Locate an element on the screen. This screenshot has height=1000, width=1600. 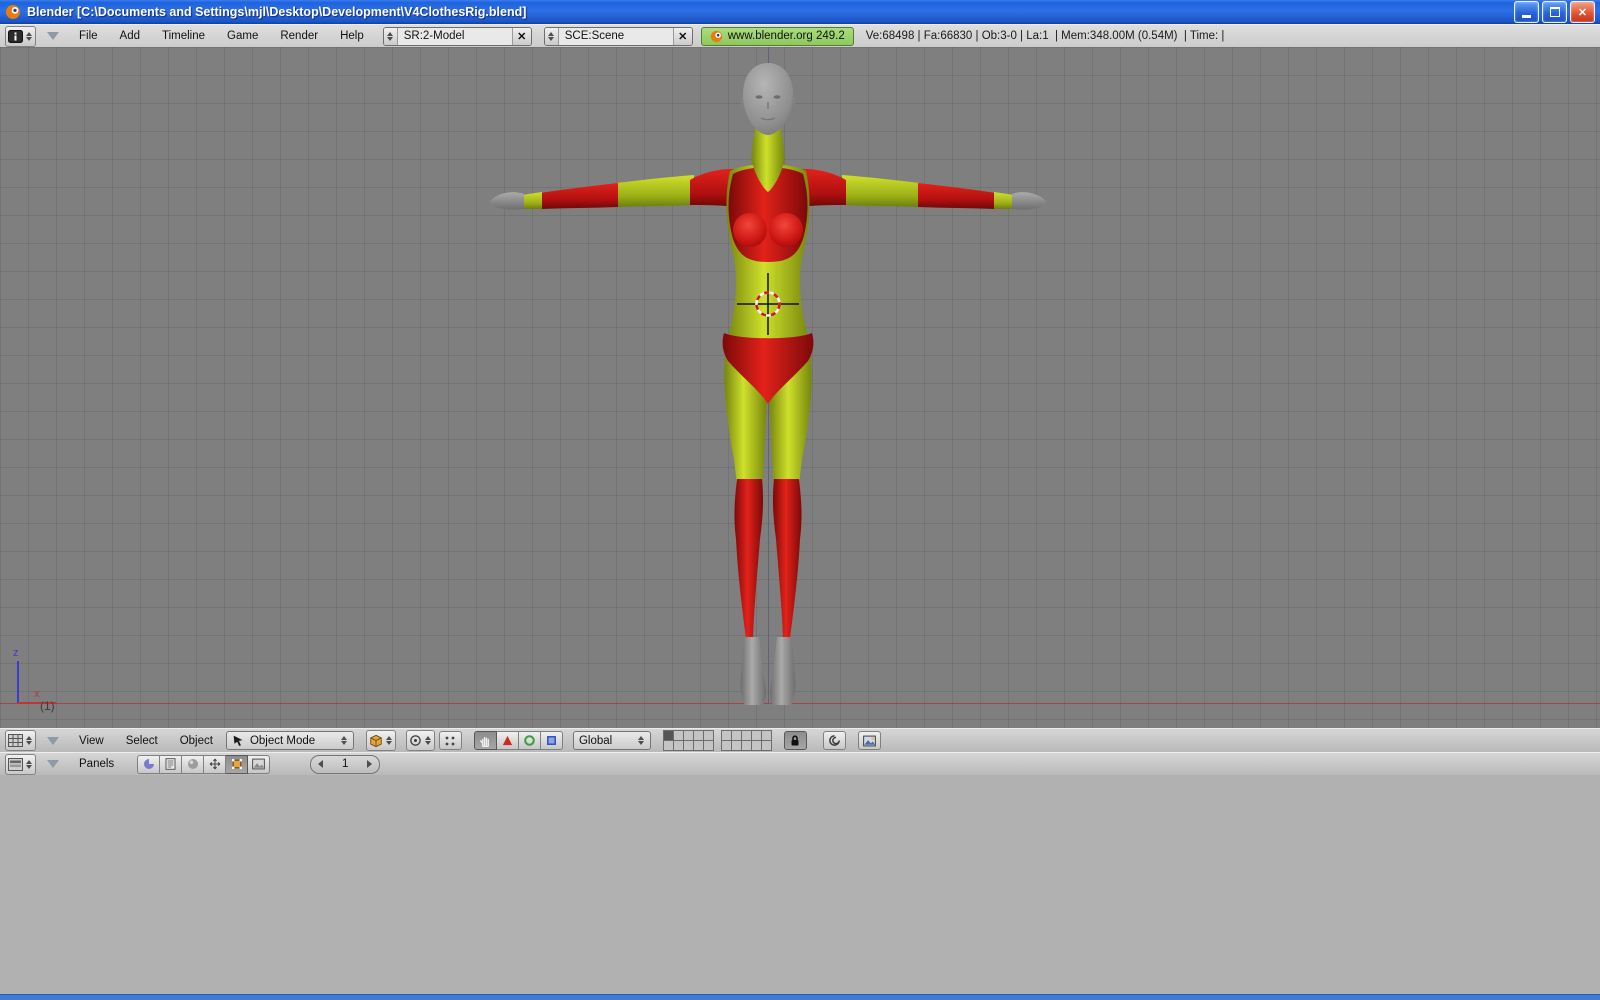
layer-grid-right is located at coordinates (746, 740).